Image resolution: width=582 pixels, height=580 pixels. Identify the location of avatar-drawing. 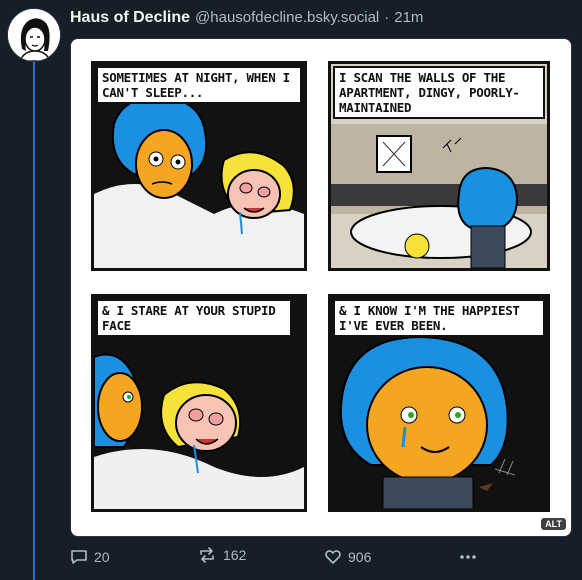
(34, 35).